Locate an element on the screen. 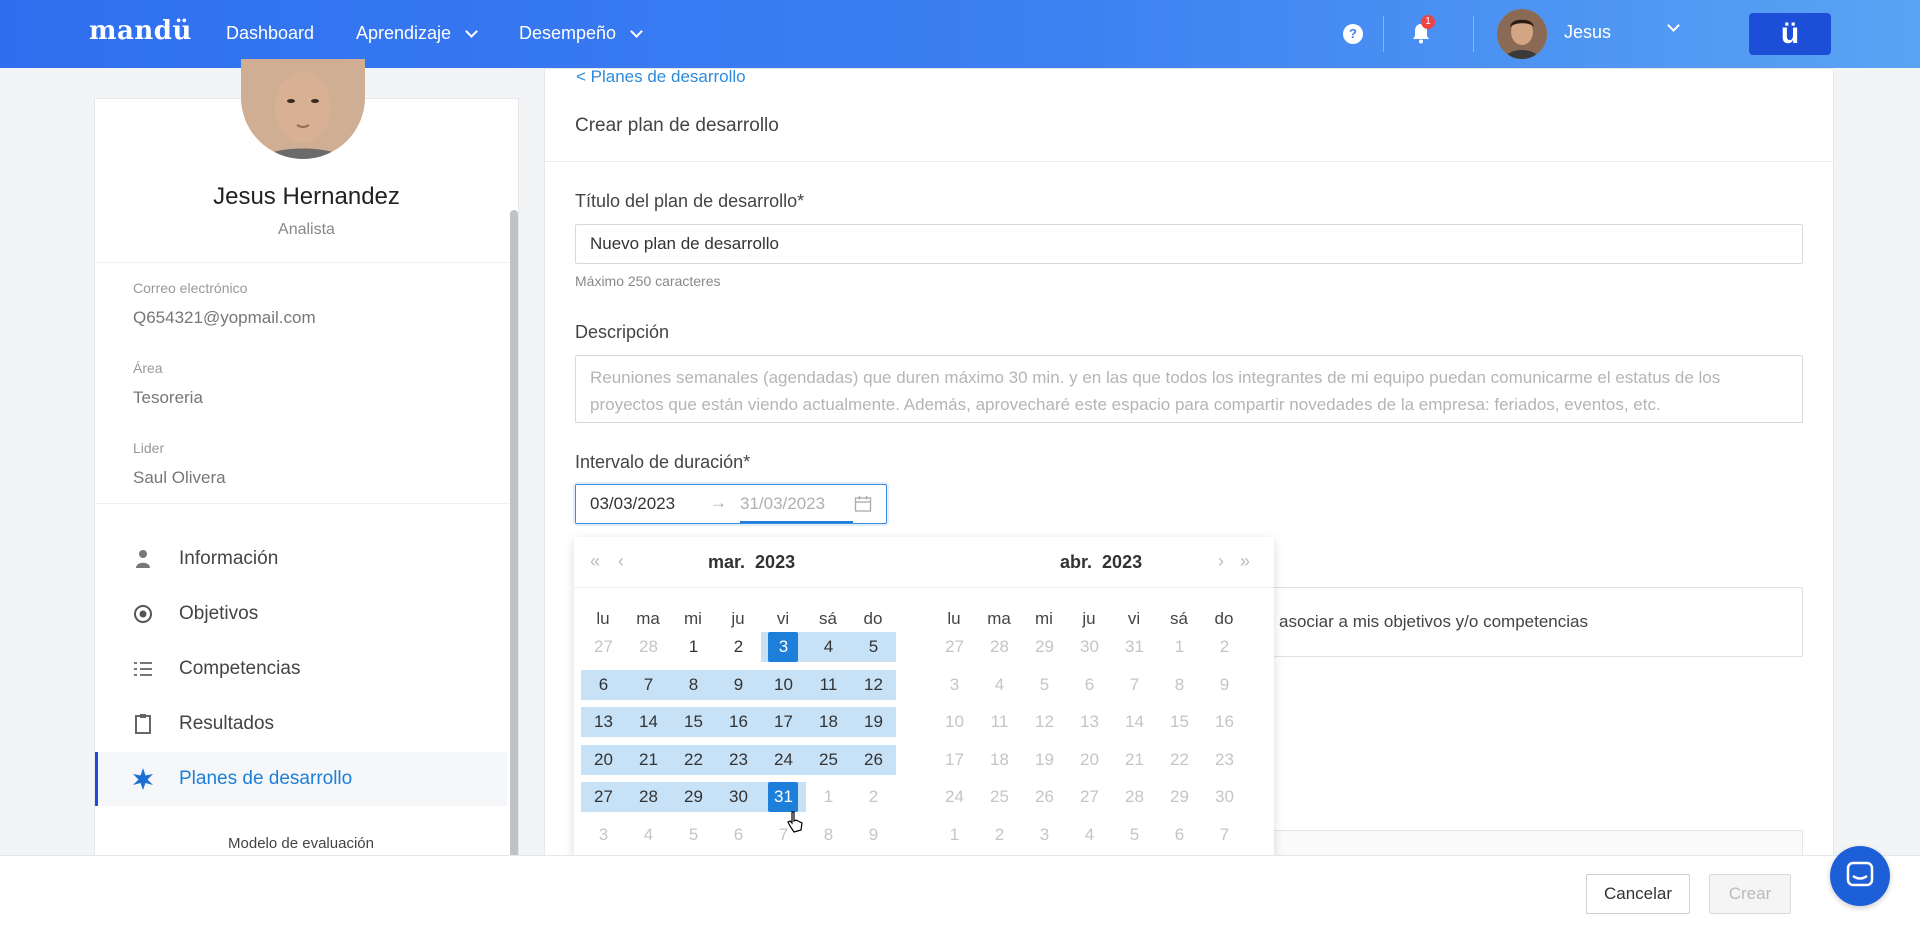 The height and width of the screenshot is (930, 1920). calendar-icon is located at coordinates (863, 504).